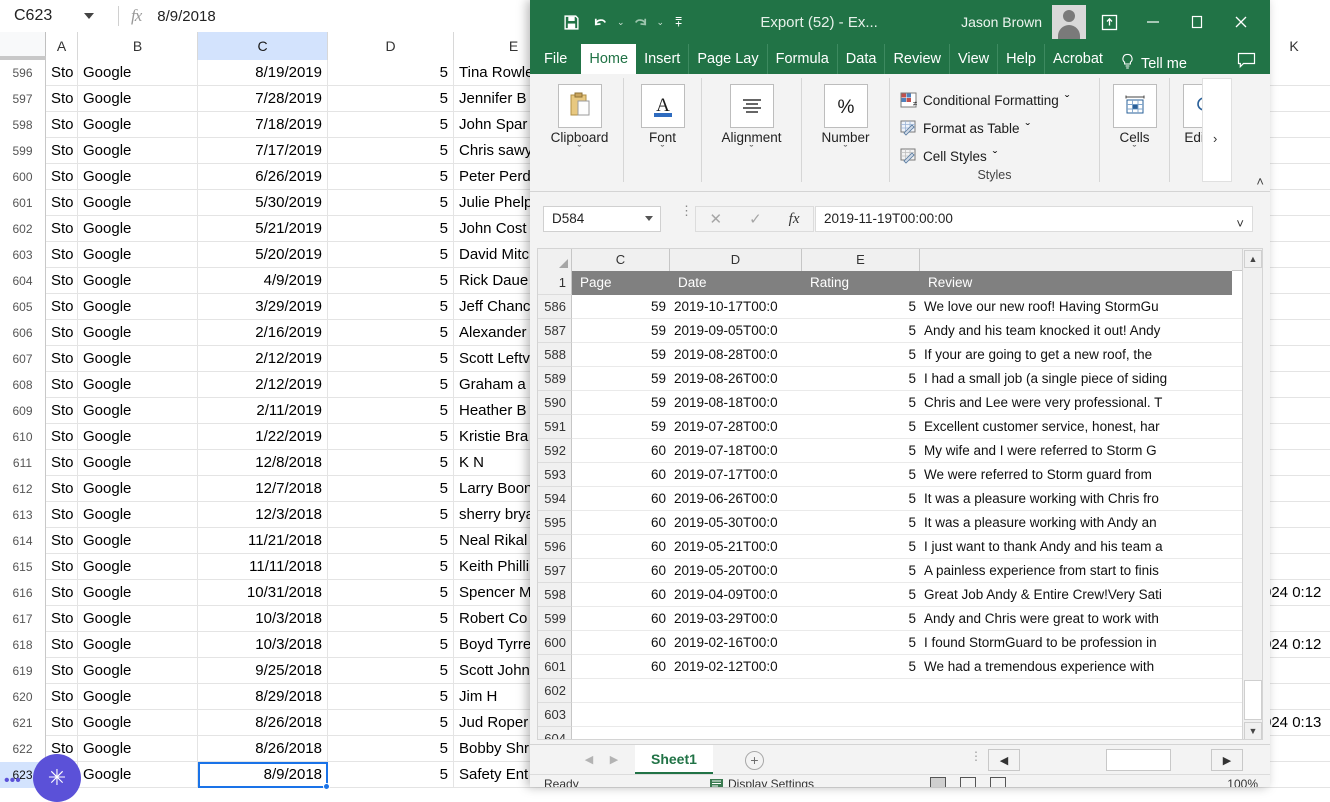  I want to click on excel-row-header: 587, so click(555, 331).